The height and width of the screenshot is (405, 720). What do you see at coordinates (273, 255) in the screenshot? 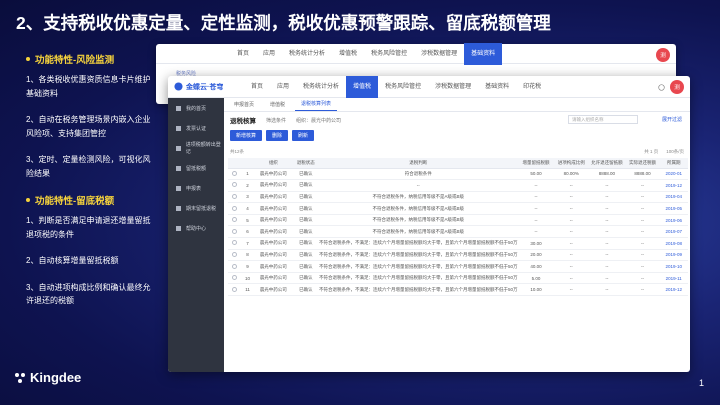
I see `table-cell: 晨光中药公司` at bounding box center [273, 255].